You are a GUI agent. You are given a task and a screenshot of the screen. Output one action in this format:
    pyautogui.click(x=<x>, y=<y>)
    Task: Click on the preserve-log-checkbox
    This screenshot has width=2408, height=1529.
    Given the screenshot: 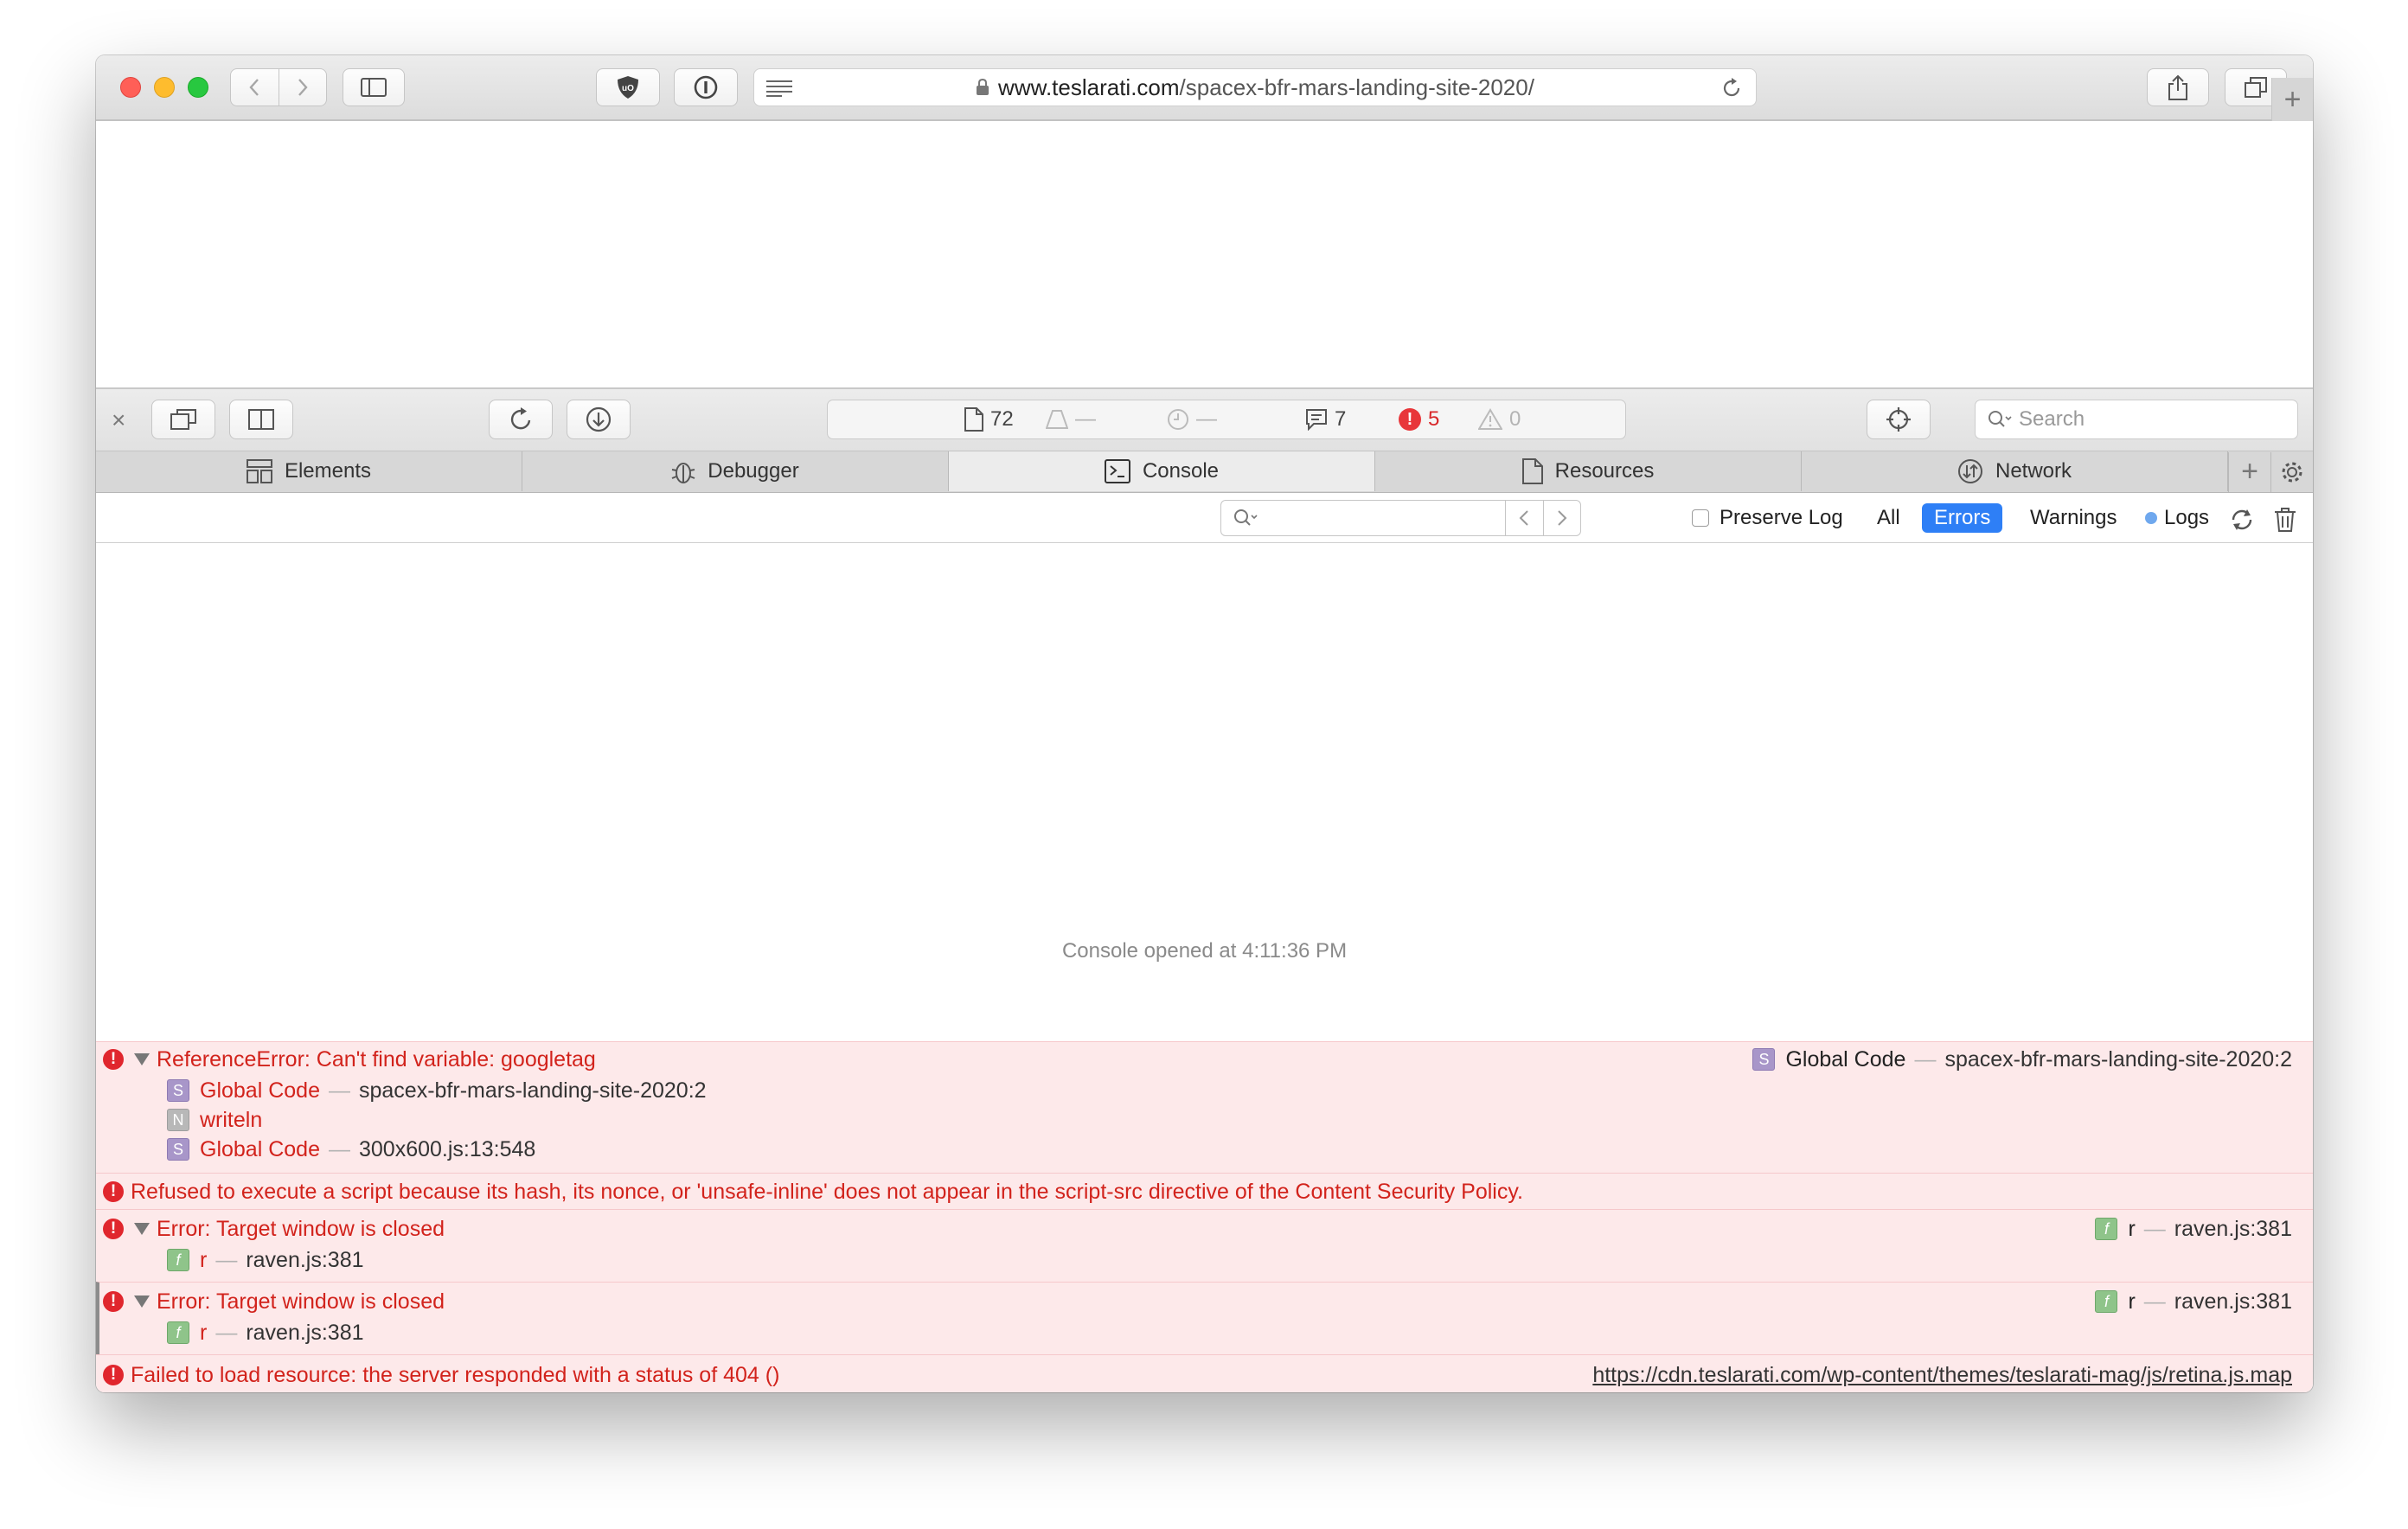 What is the action you would take?
    pyautogui.click(x=1700, y=518)
    